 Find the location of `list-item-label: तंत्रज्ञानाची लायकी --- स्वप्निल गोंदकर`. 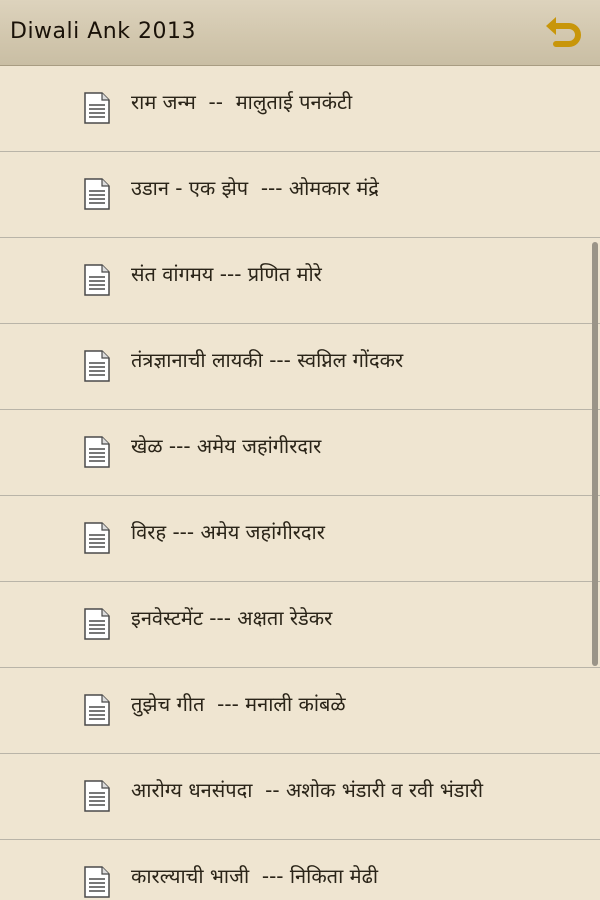

list-item-label: तंत्रज्ञानाची लायकी --- स्वप्निल गोंदकर is located at coordinates (267, 360).